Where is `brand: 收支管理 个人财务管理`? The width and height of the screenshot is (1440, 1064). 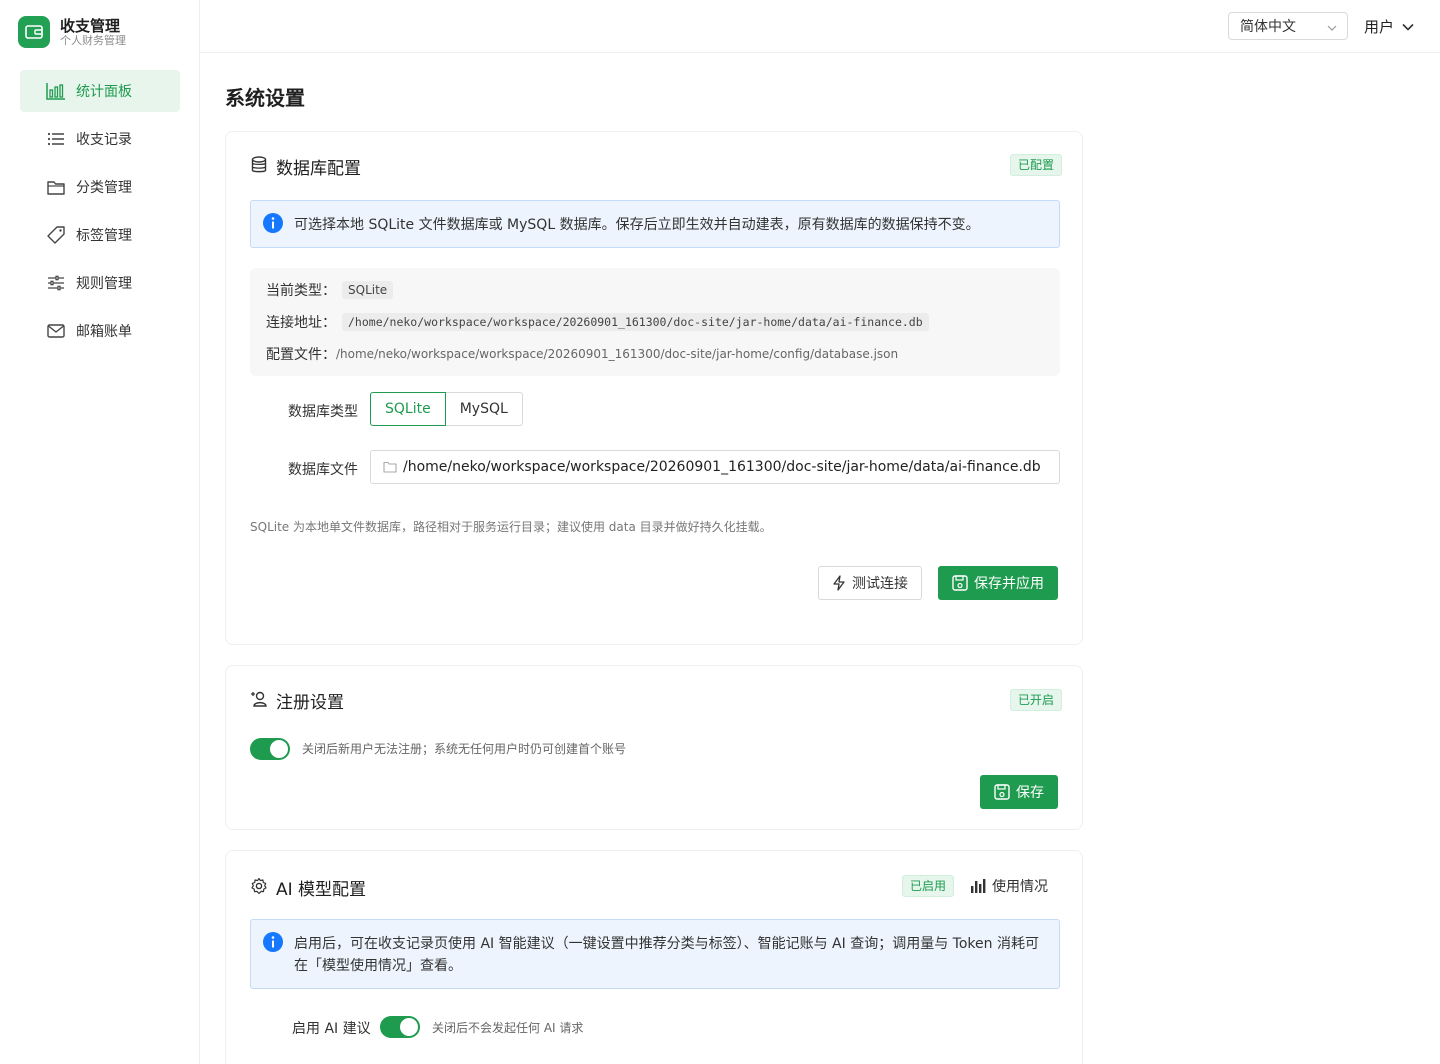 brand: 收支管理 个人财务管理 is located at coordinates (72, 32).